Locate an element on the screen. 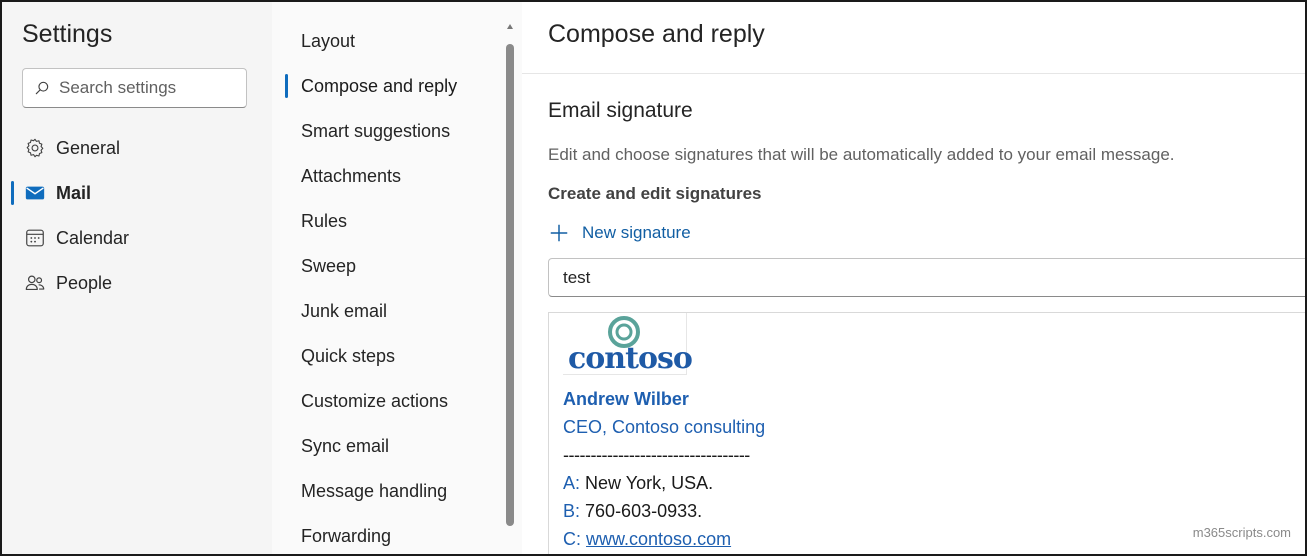  nav-item-general: General is located at coordinates (137, 148).